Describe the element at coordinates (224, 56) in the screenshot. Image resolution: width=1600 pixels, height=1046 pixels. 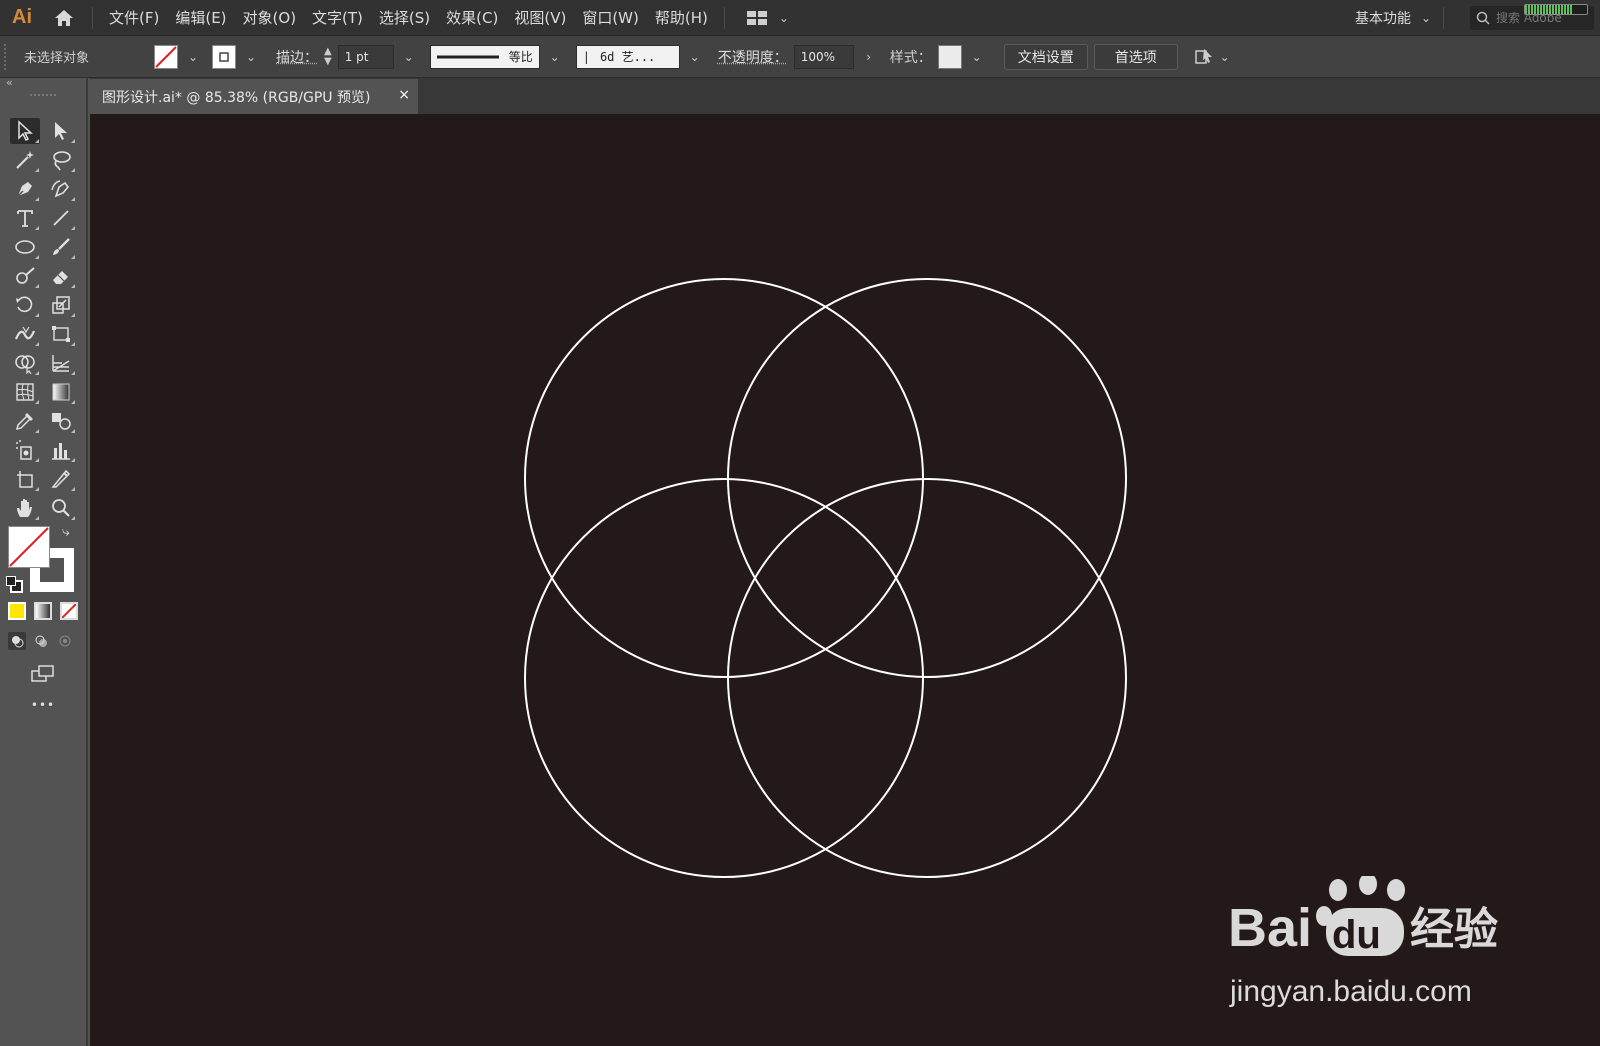
I see `stroke-swatch` at that location.